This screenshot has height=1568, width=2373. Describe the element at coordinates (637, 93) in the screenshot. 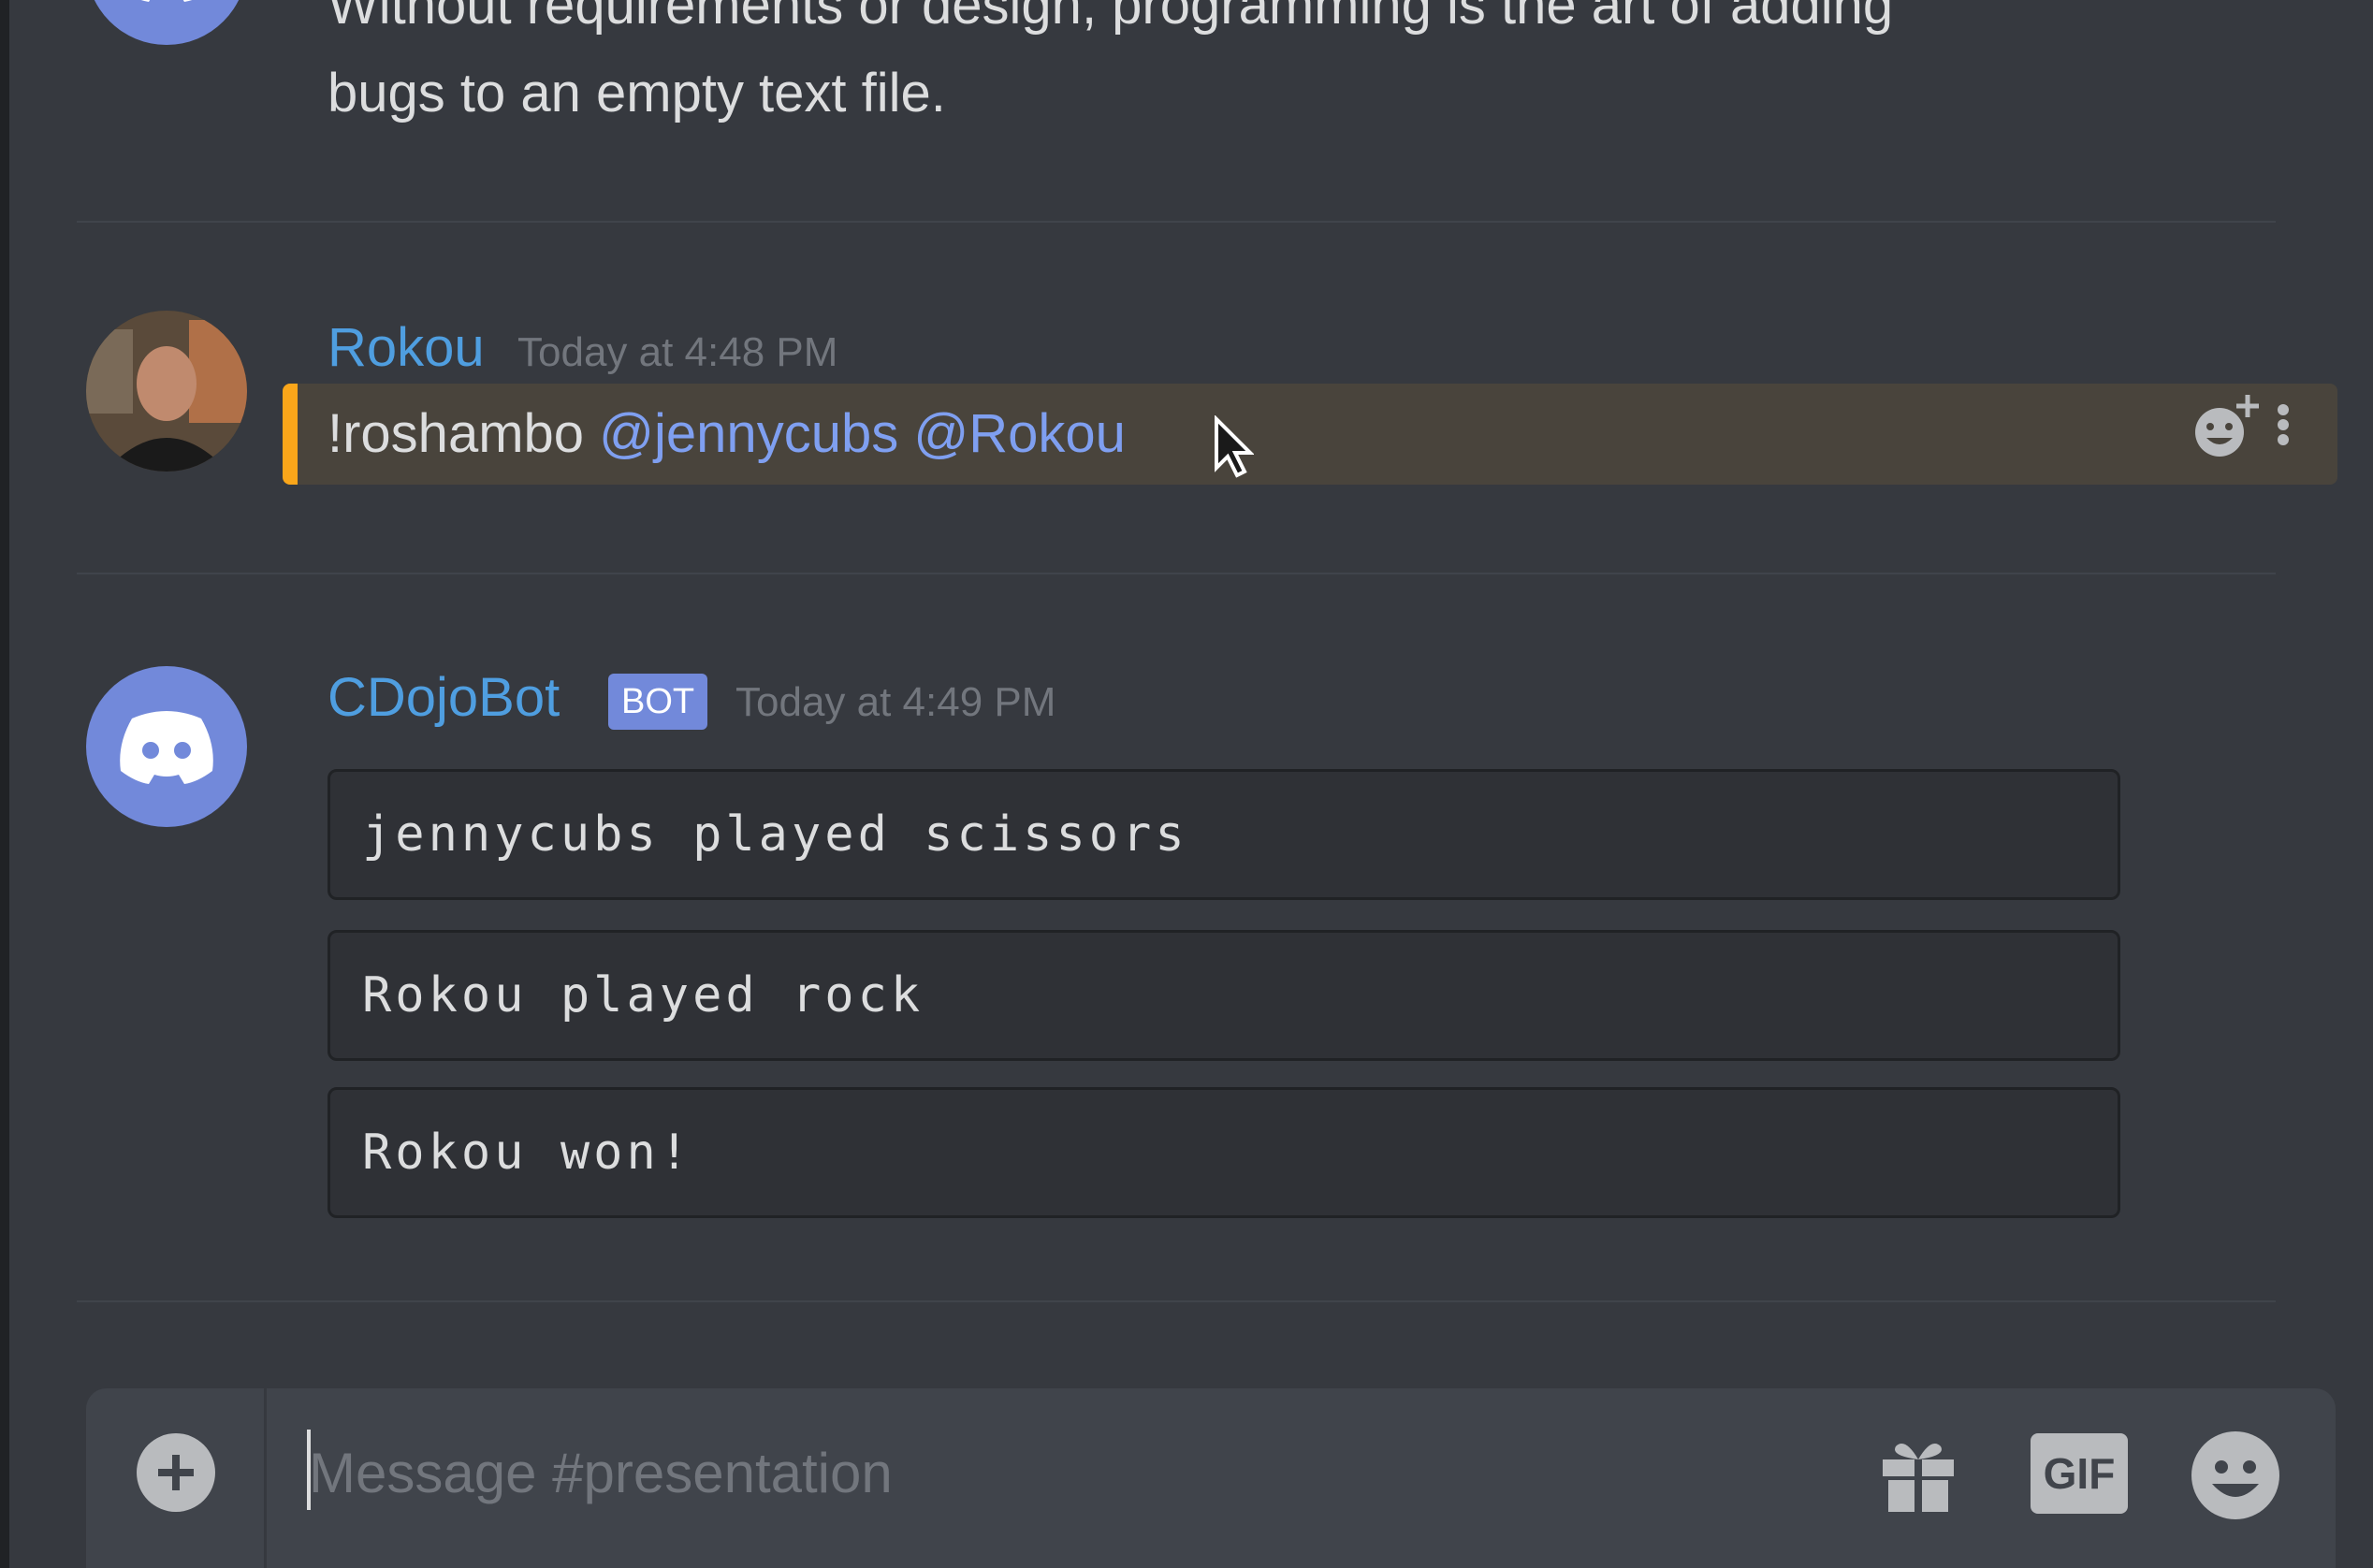

I see `previous-message-line2: bugs to an empty text file.` at that location.